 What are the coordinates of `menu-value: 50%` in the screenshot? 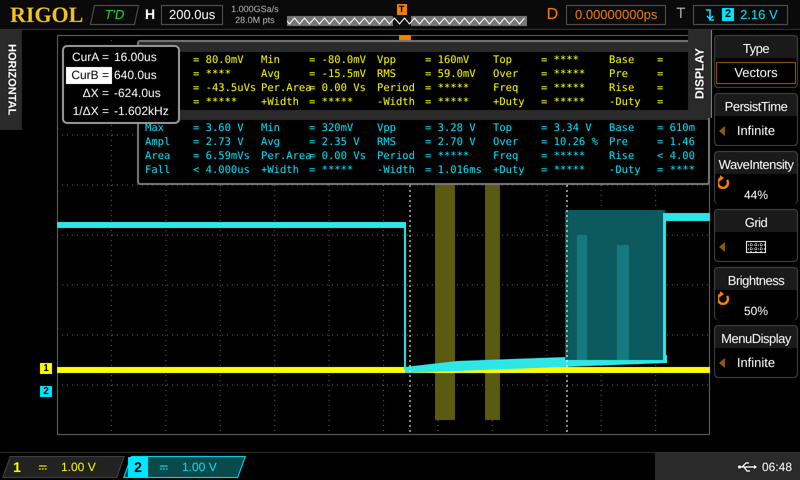 It's located at (756, 311).